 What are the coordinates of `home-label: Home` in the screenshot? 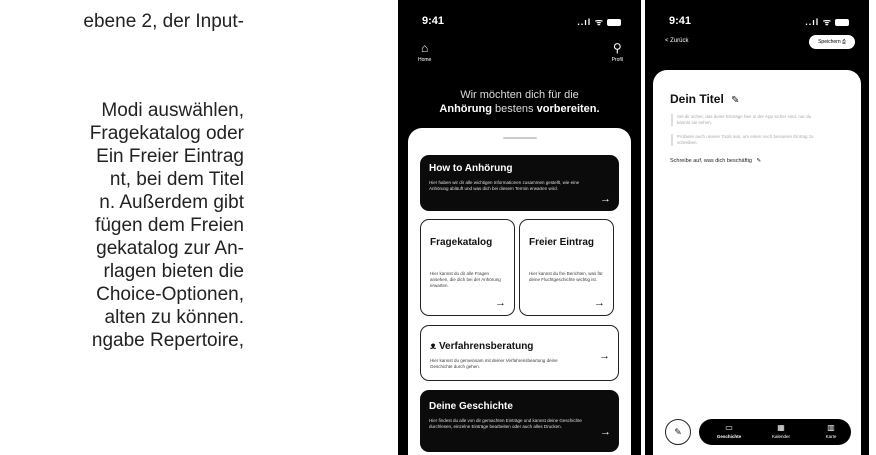 It's located at (425, 60).